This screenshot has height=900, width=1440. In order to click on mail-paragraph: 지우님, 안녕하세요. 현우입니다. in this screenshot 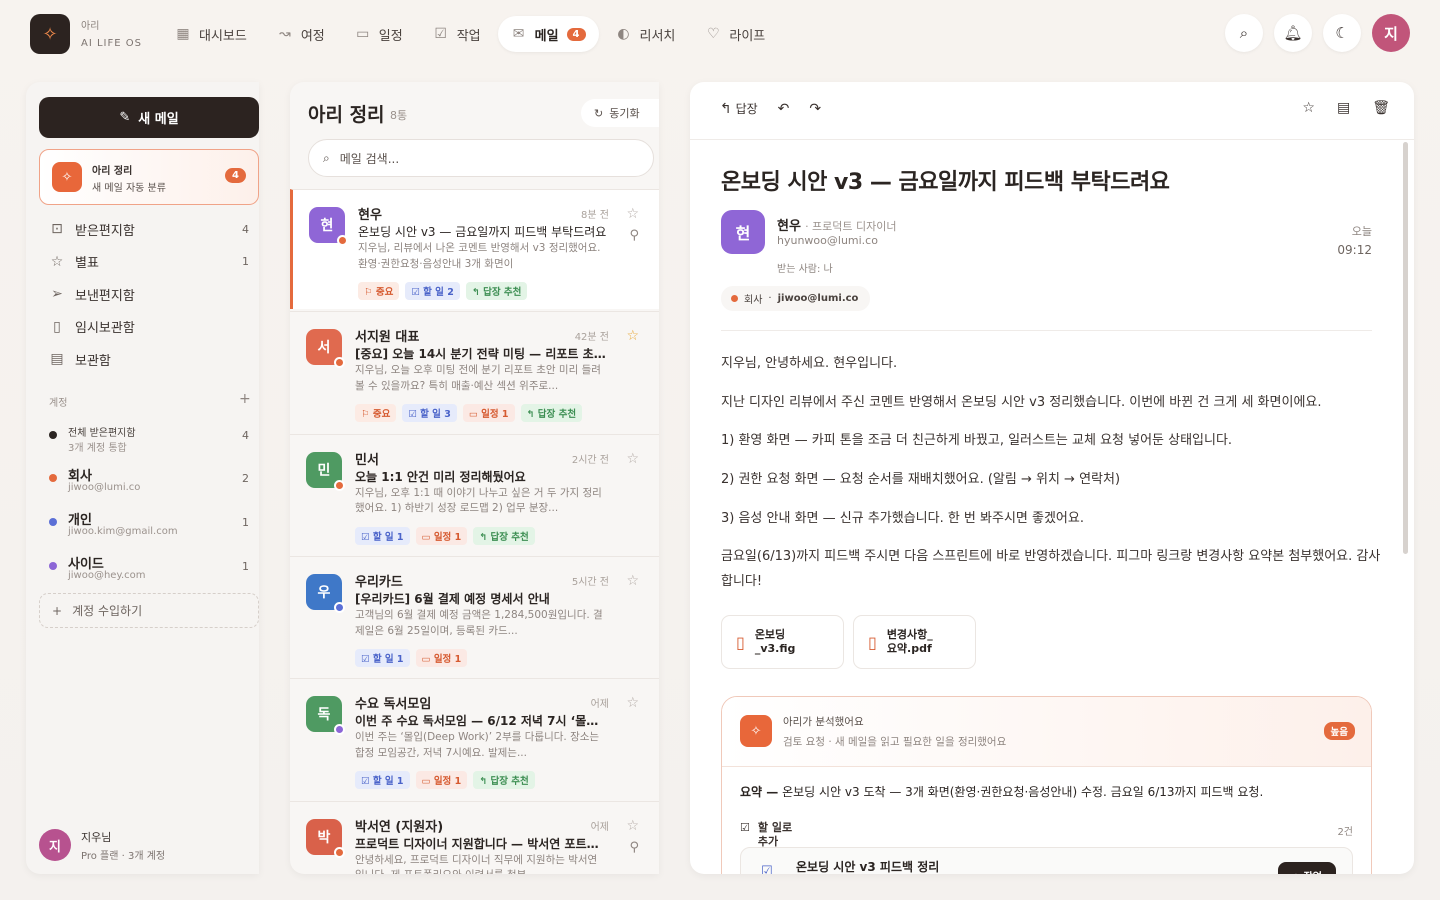, I will do `click(809, 363)`.